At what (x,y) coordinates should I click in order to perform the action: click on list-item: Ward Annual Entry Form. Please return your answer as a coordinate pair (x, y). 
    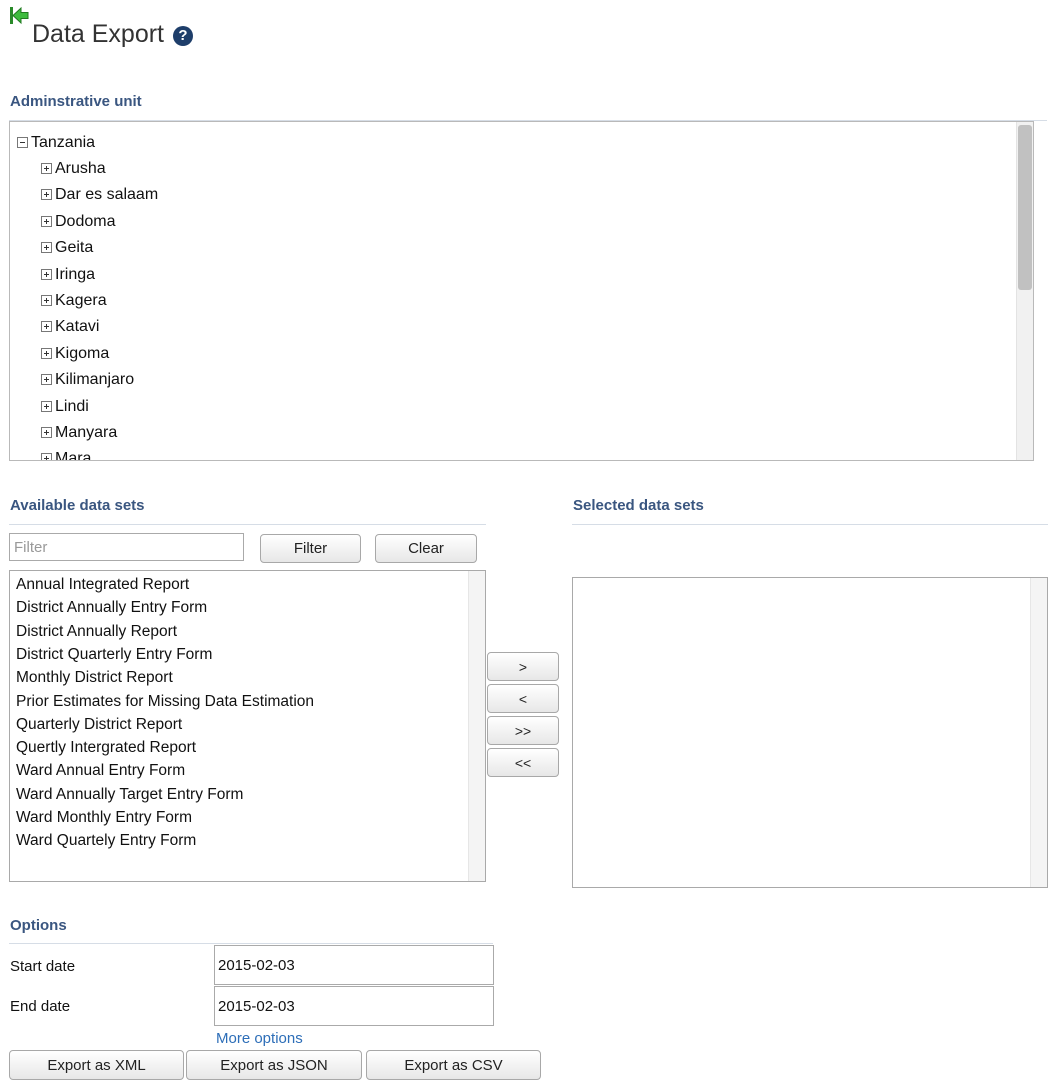
    Looking at the image, I should click on (100, 770).